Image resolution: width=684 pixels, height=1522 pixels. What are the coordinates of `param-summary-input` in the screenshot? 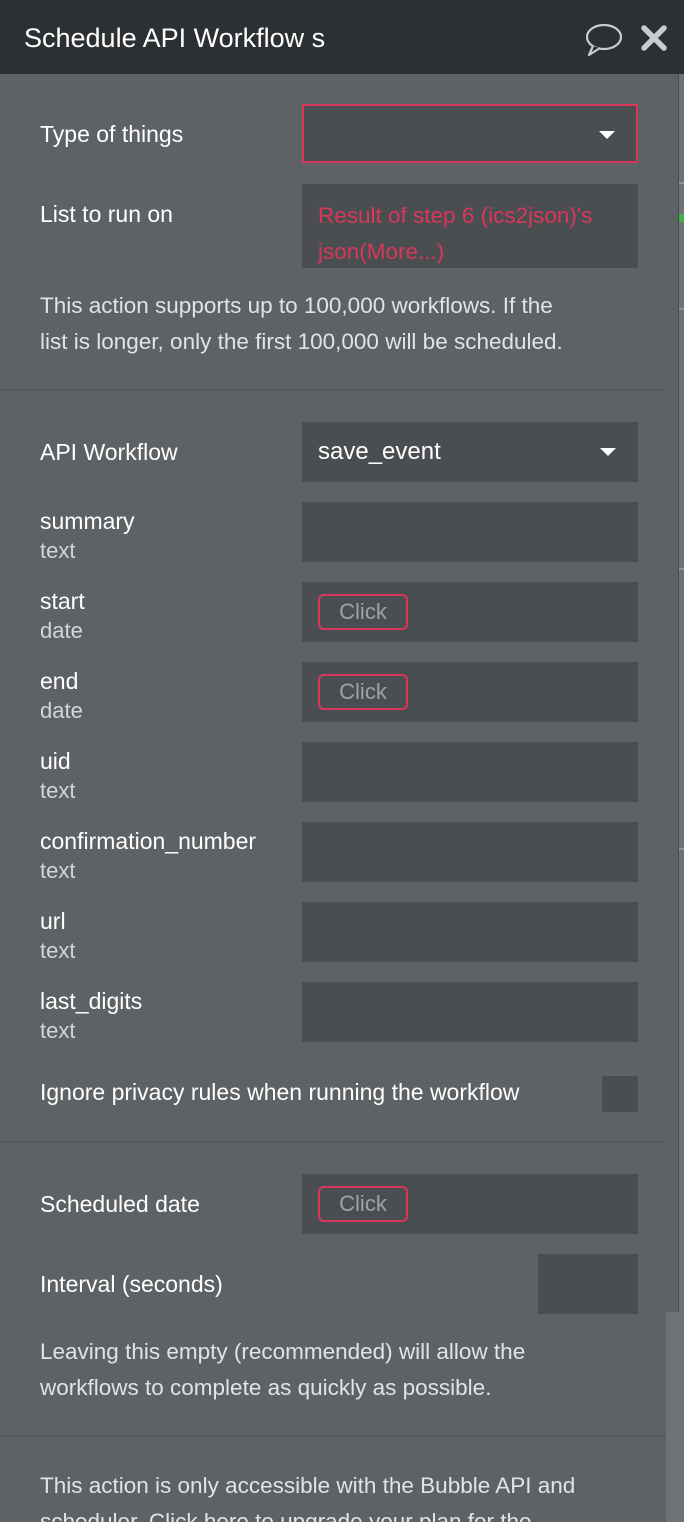 It's located at (470, 532).